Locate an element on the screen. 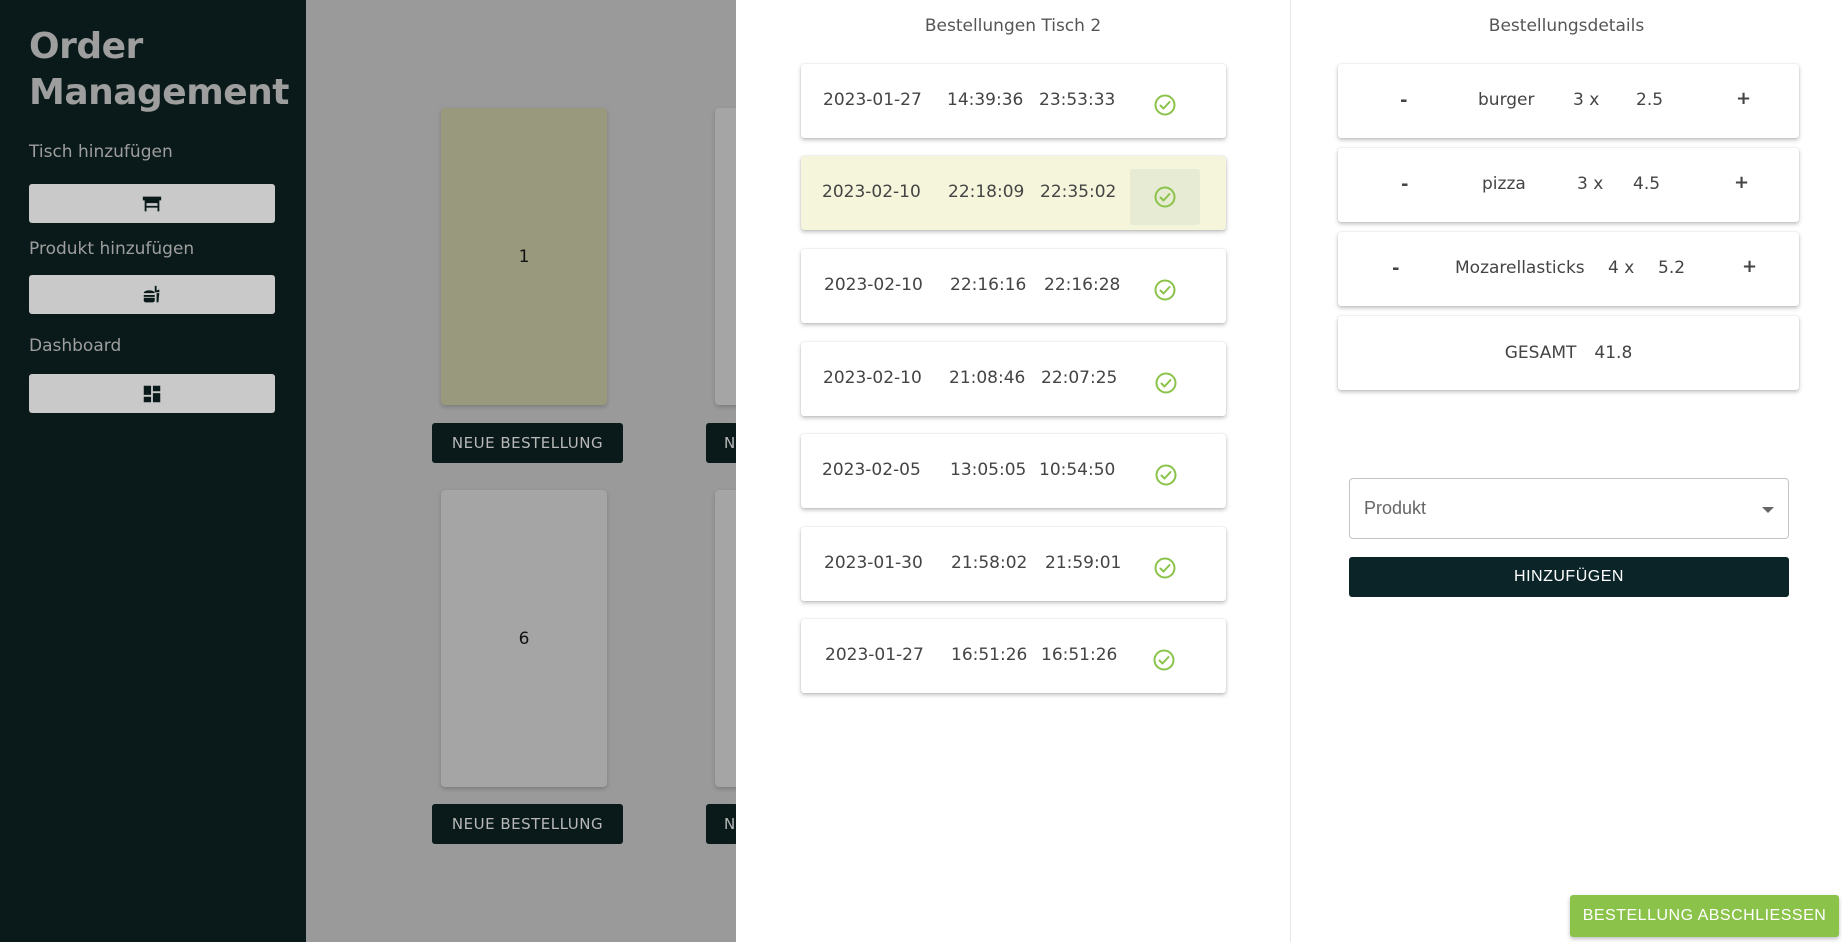  new-order-button-7: N is located at coordinates (722, 824).